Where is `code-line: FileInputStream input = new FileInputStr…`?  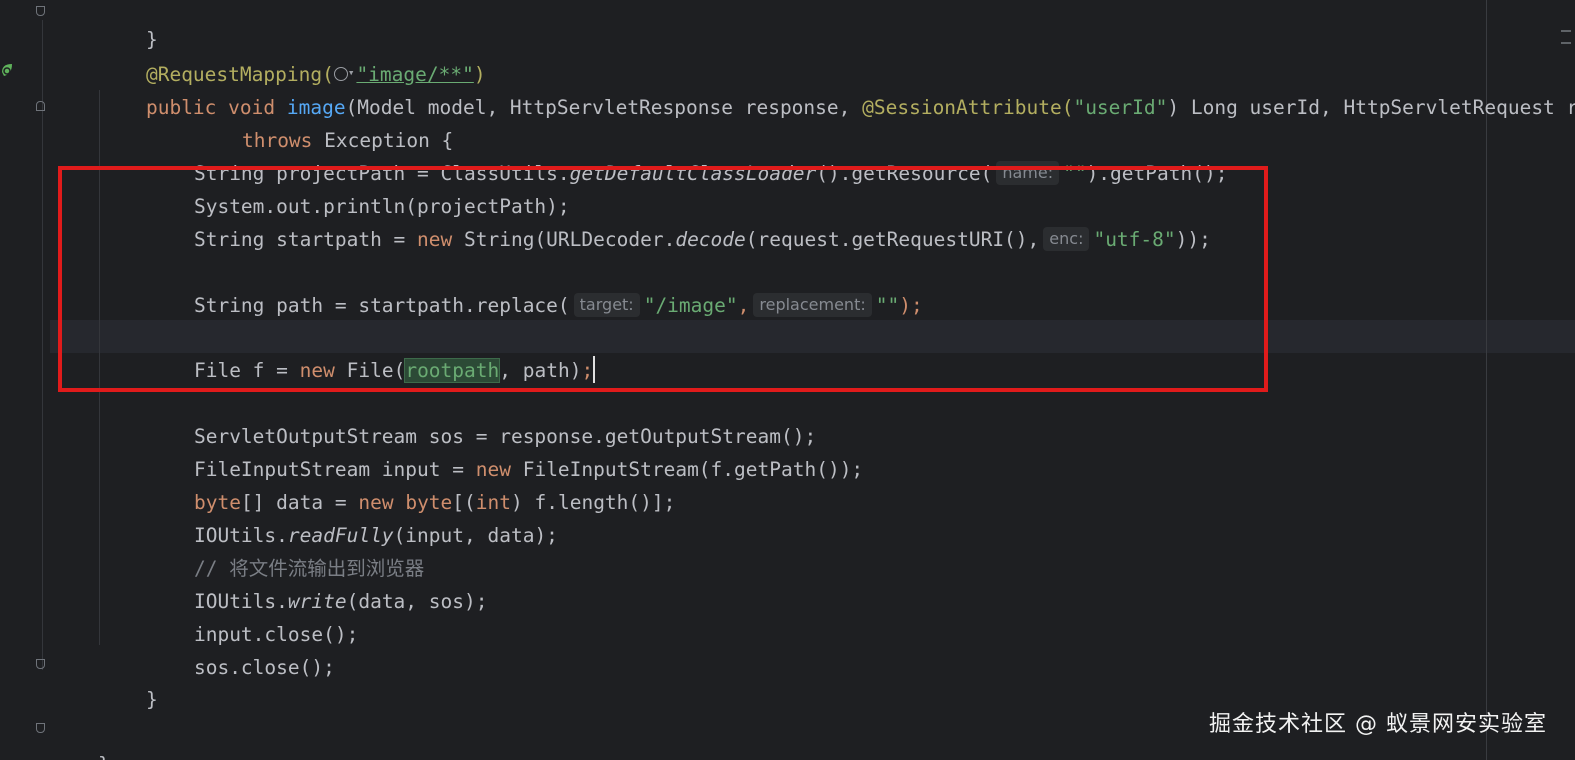 code-line: FileInputStream input = new FileInputStr… is located at coordinates (505, 450).